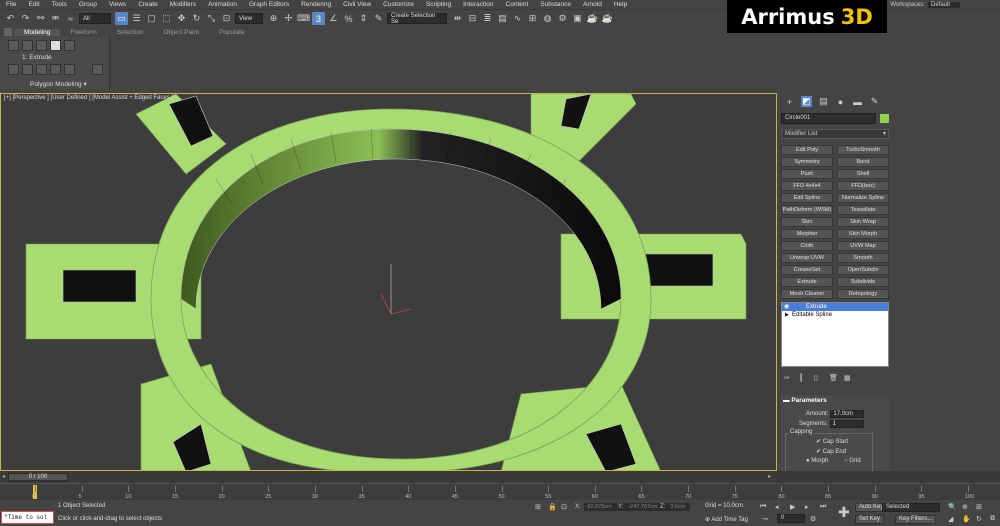  What do you see at coordinates (577, 18) in the screenshot?
I see `rendered-frame-icon: ▣` at bounding box center [577, 18].